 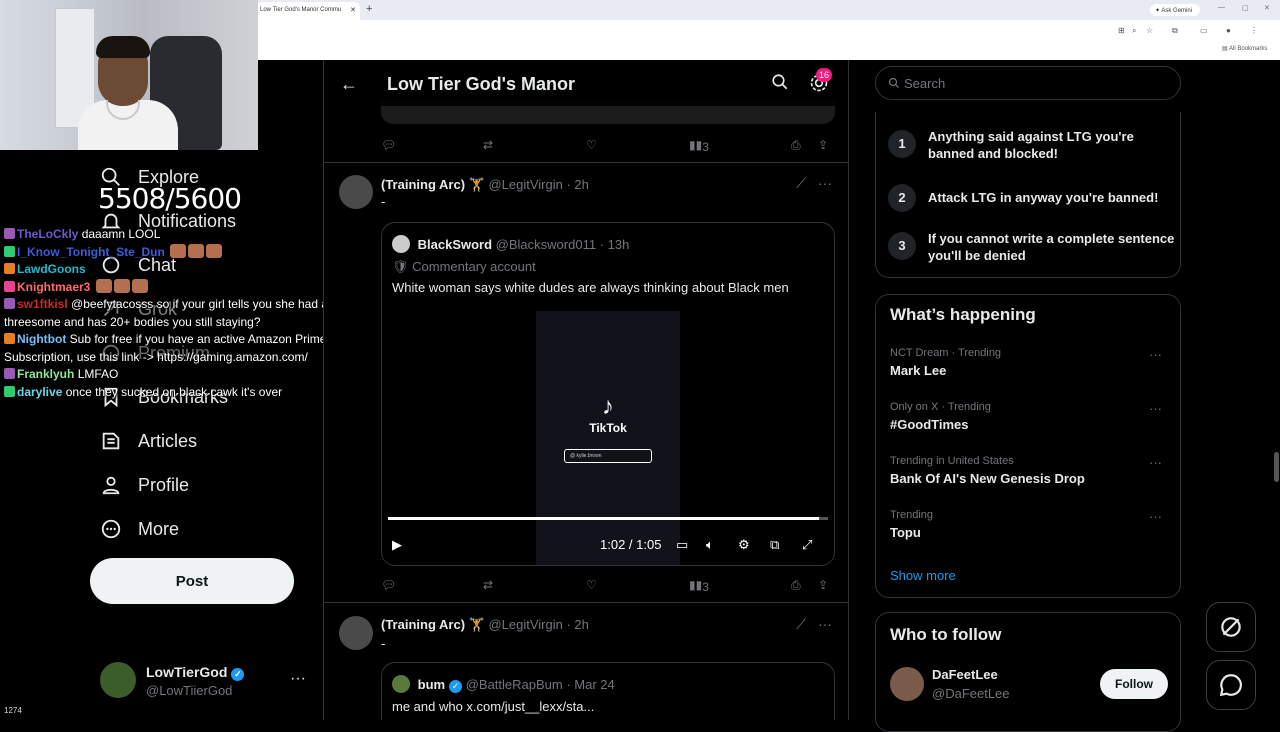 What do you see at coordinates (168, 440) in the screenshot?
I see `nav-articles-label: Articles` at bounding box center [168, 440].